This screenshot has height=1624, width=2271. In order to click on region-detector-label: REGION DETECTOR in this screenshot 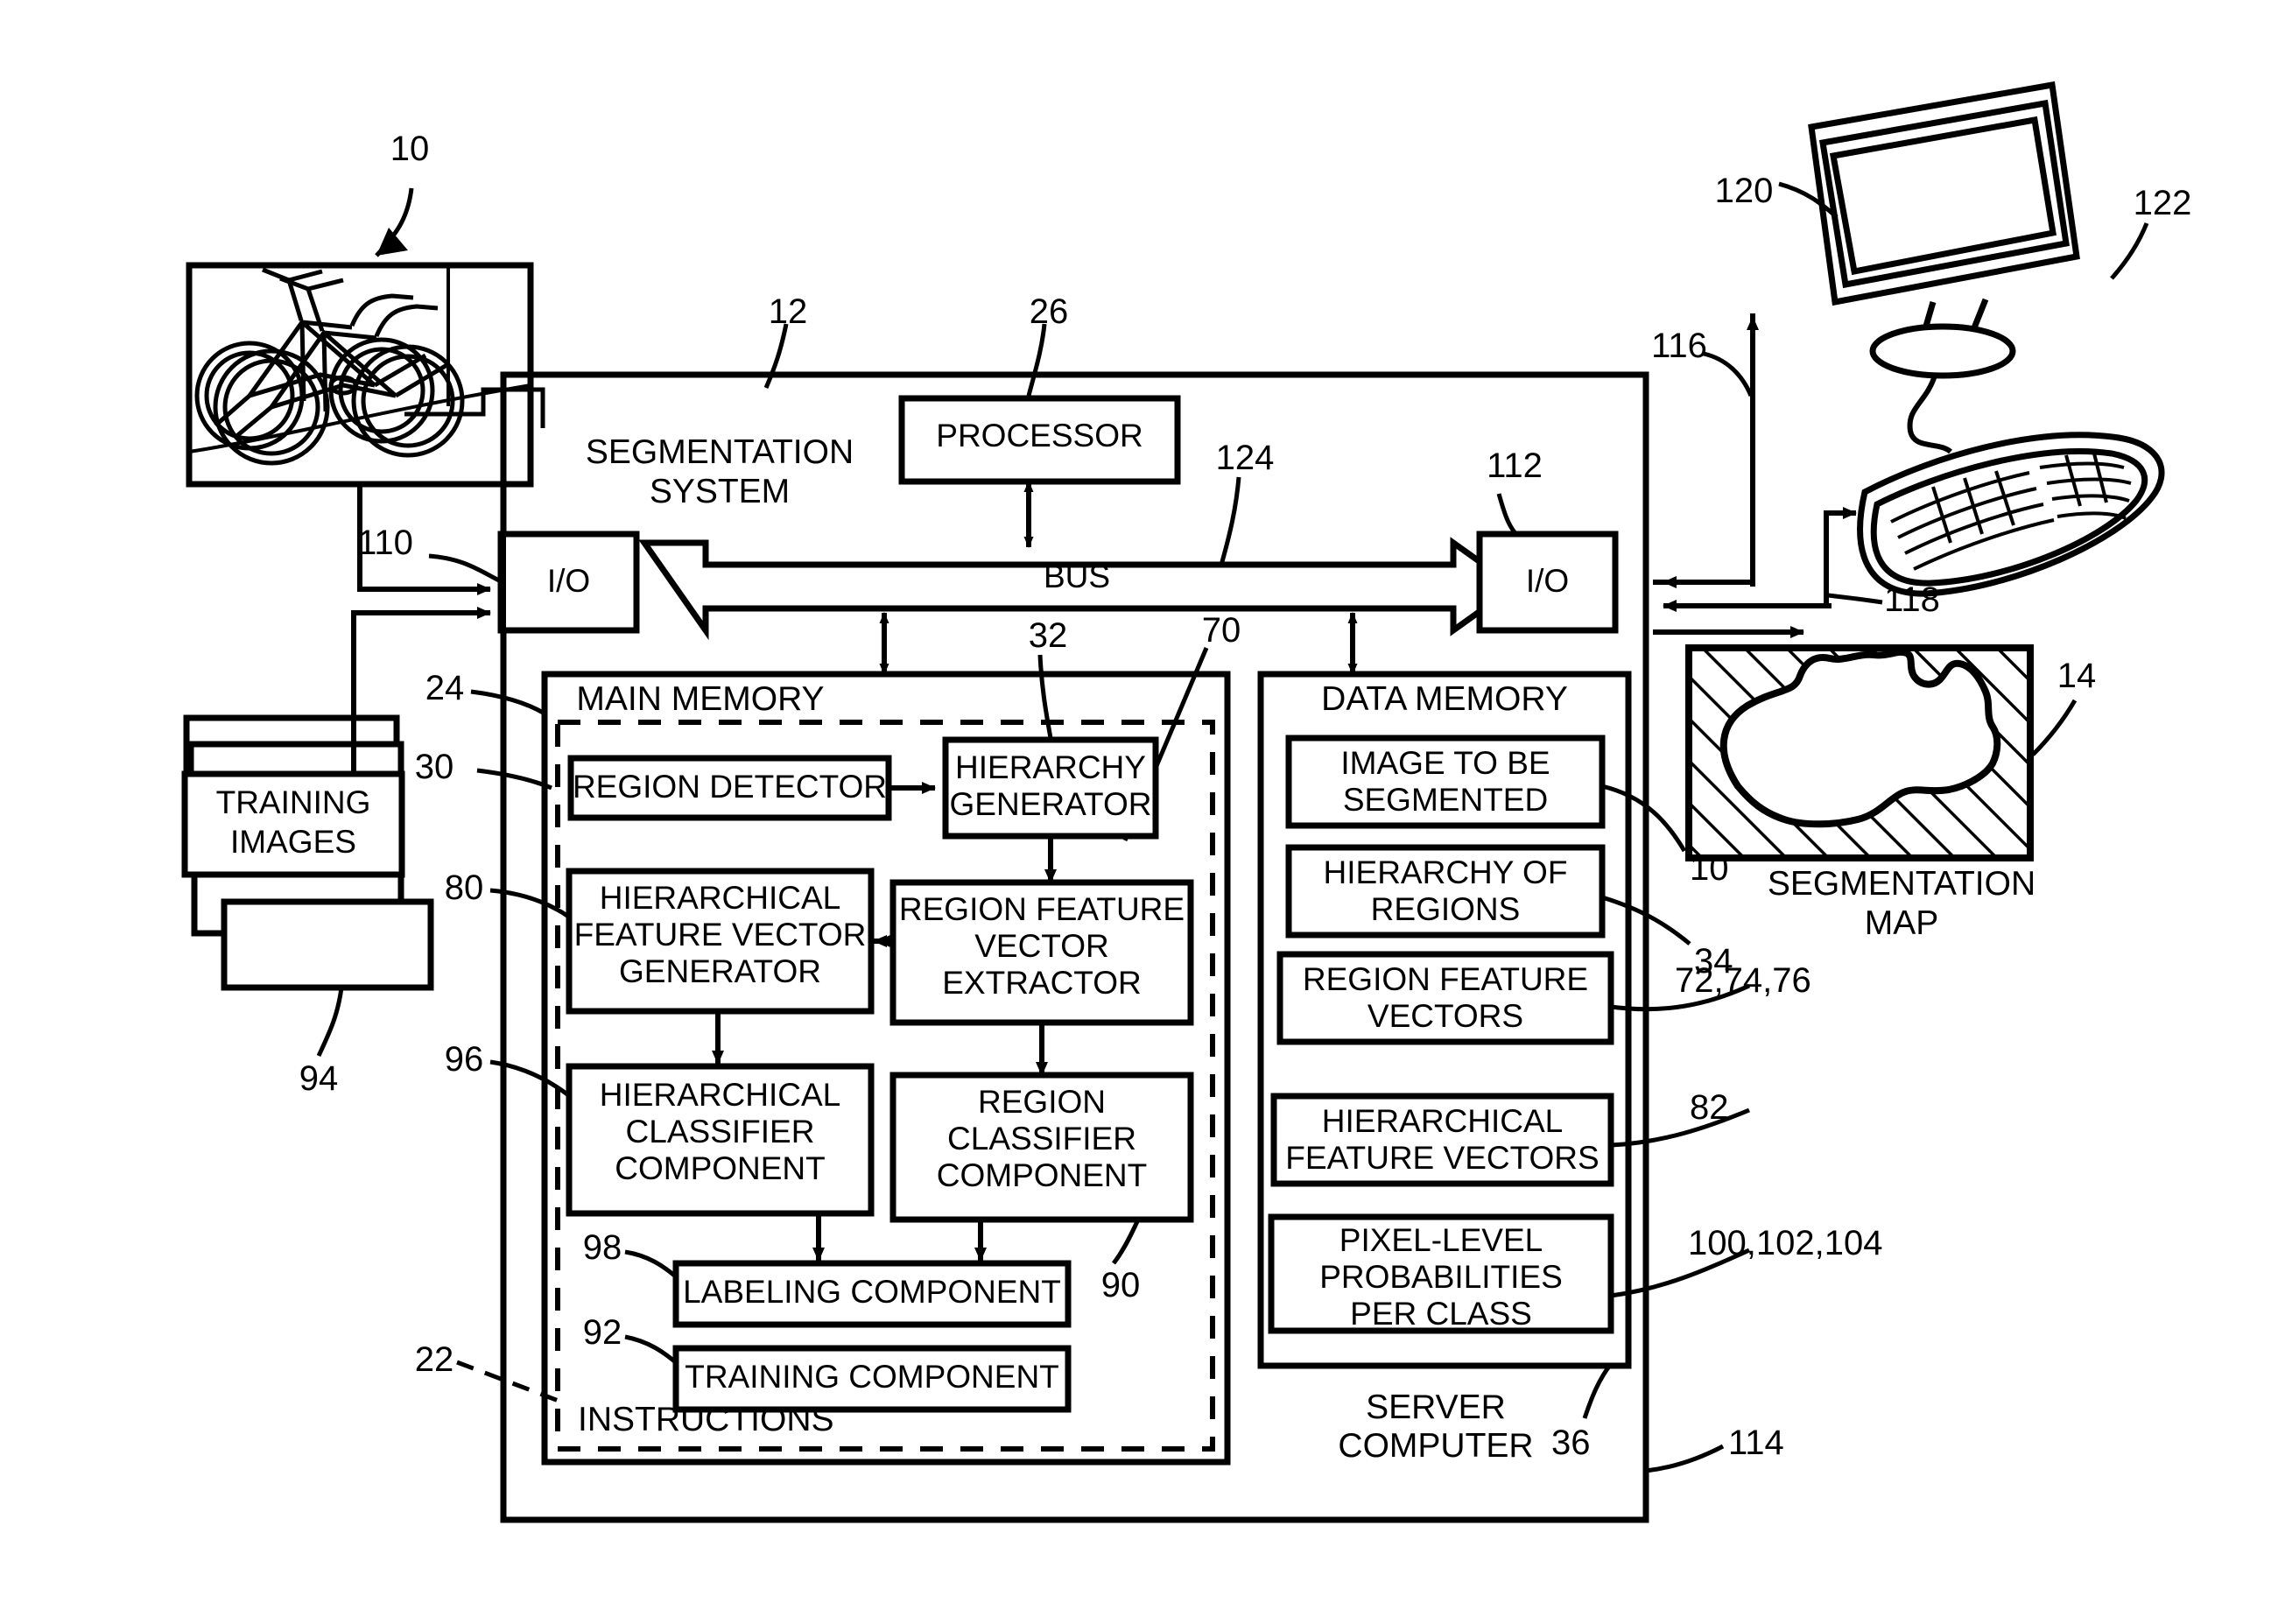, I will do `click(730, 787)`.